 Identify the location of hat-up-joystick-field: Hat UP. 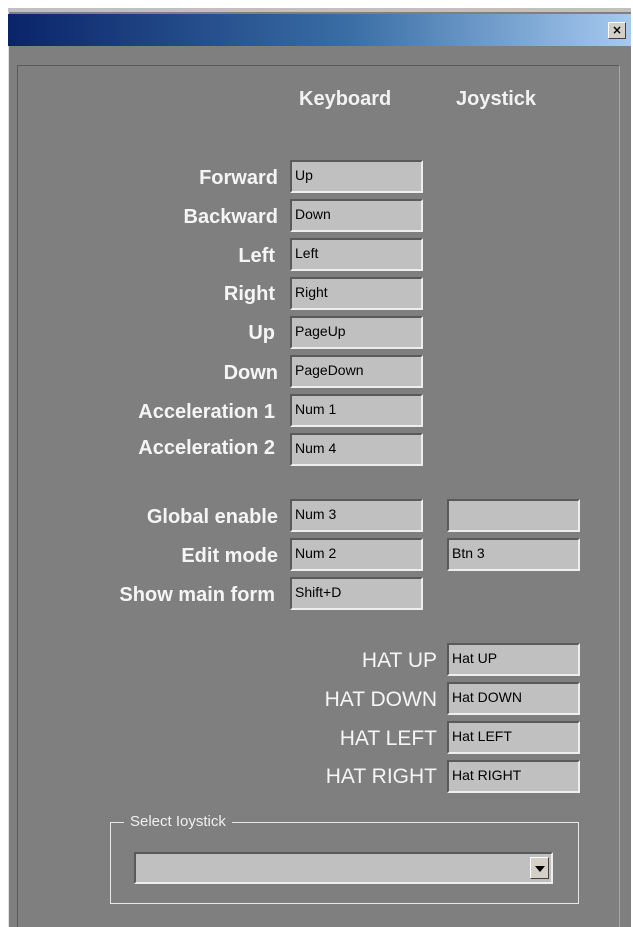
(513, 659).